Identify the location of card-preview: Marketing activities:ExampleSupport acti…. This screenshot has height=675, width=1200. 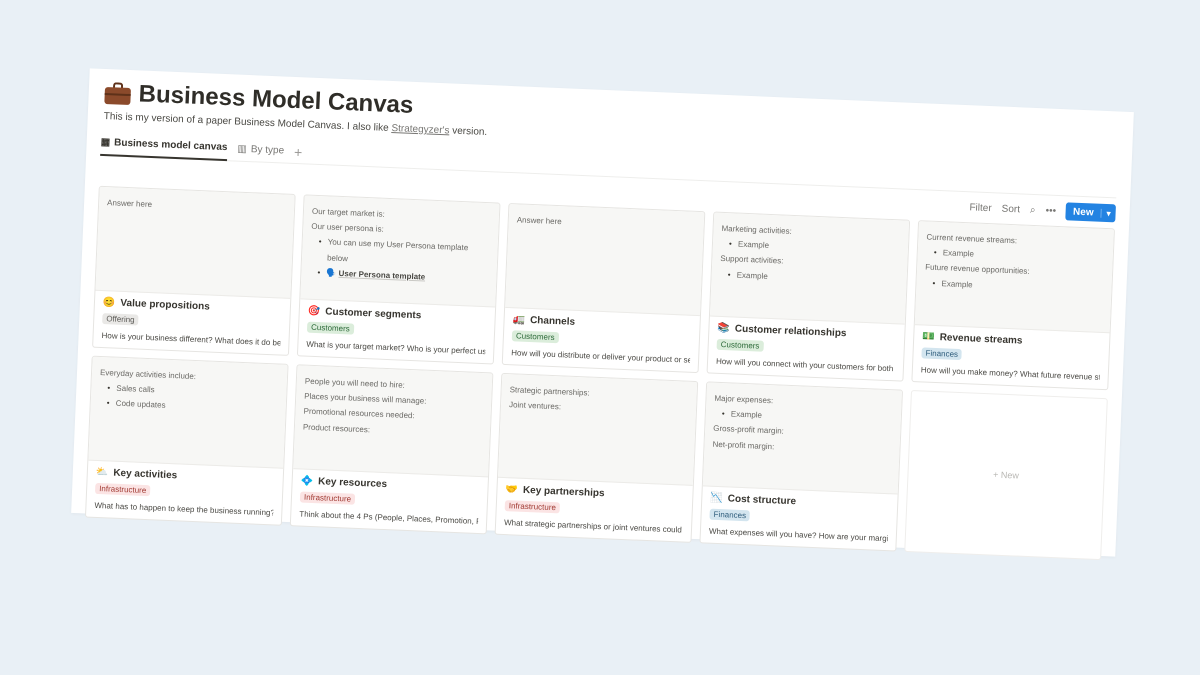
(809, 268).